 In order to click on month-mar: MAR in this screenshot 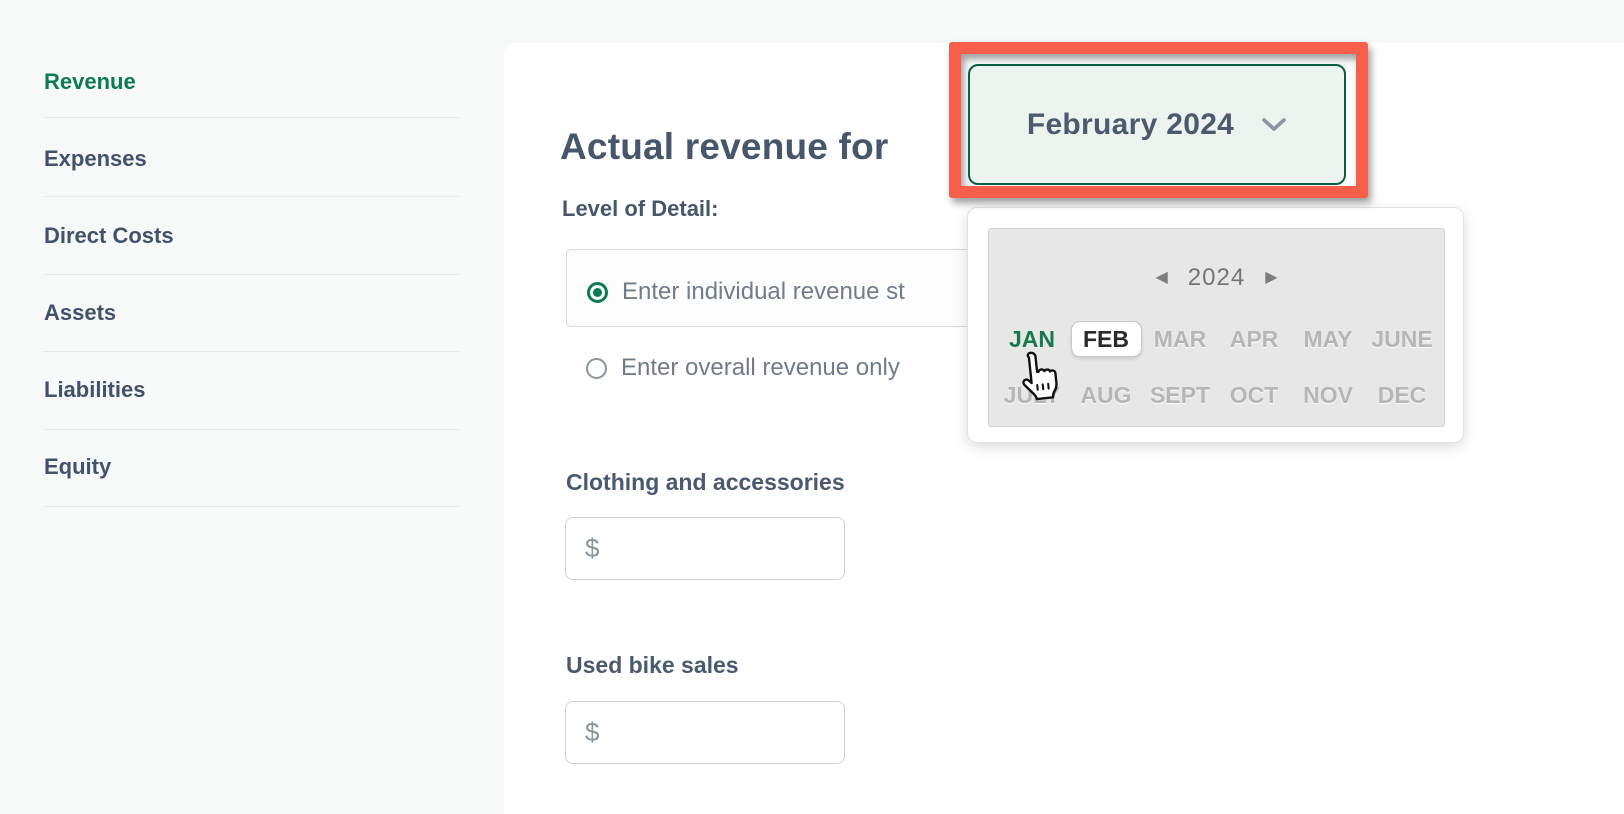, I will do `click(1180, 338)`.